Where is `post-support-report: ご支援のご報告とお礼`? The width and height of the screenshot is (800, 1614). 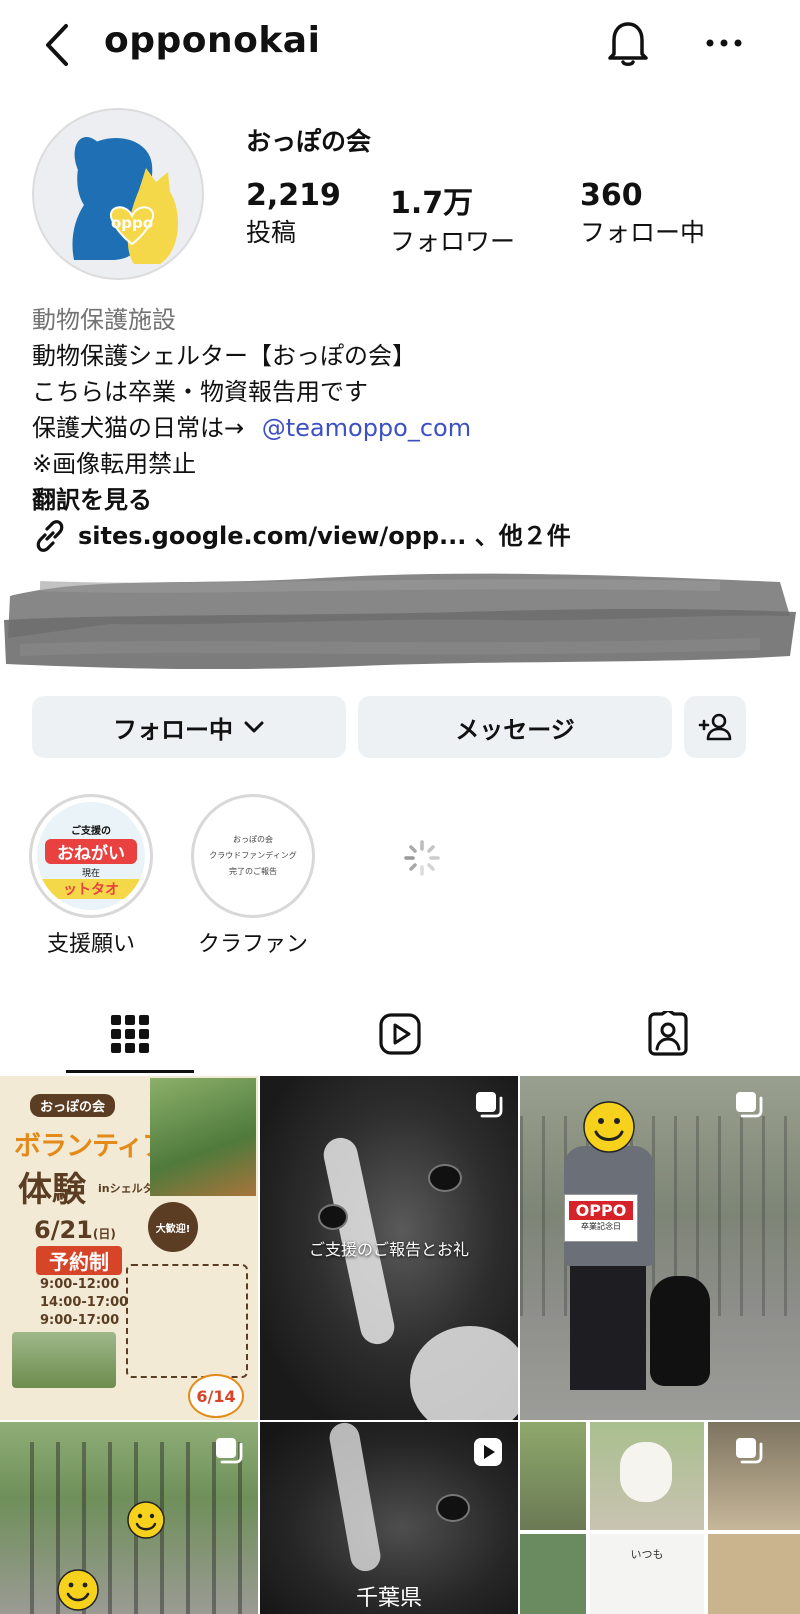
post-support-report: ご支援のご報告とお礼 is located at coordinates (389, 1248).